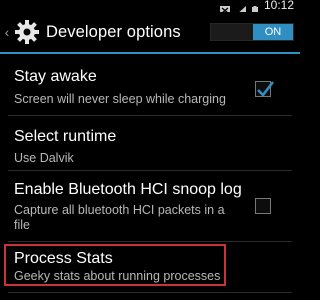  Describe the element at coordinates (22, 225) in the screenshot. I see `item-summary-line-2: file` at that location.